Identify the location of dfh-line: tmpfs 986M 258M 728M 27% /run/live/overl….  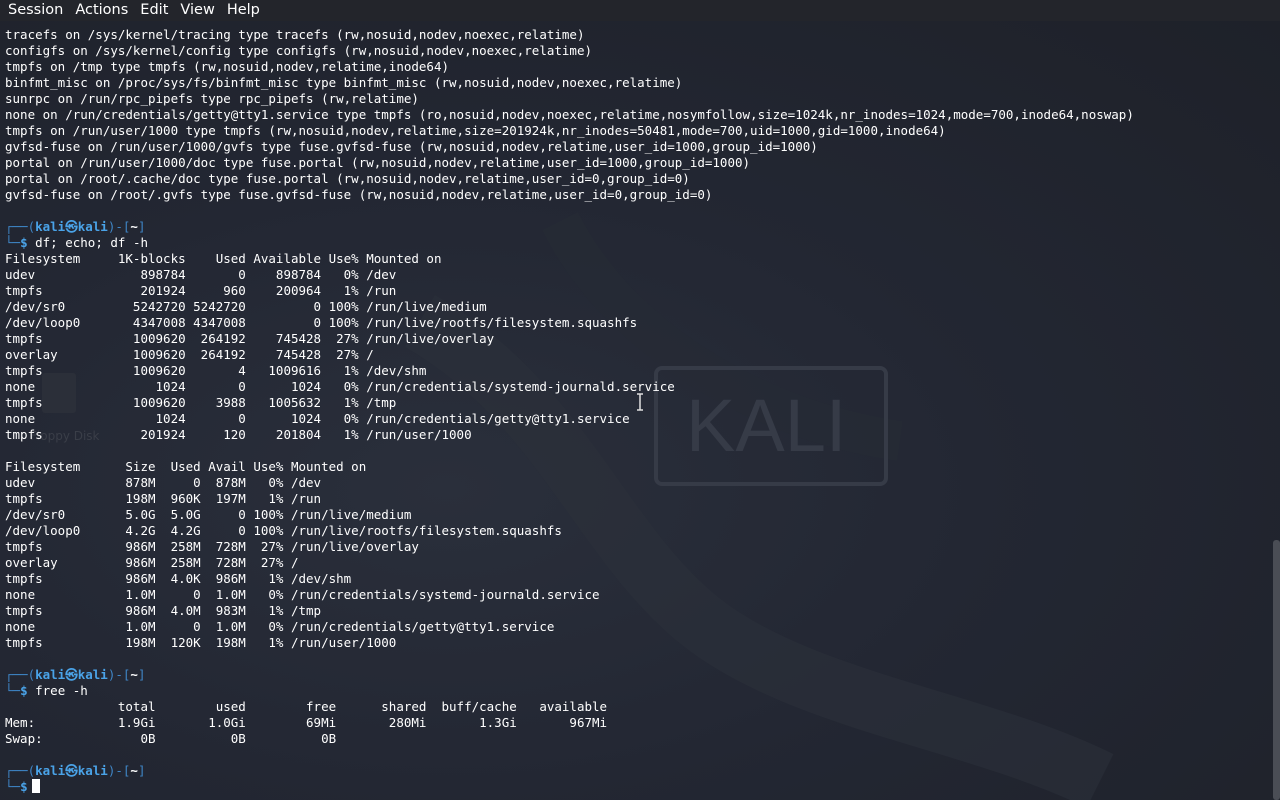
(212, 546).